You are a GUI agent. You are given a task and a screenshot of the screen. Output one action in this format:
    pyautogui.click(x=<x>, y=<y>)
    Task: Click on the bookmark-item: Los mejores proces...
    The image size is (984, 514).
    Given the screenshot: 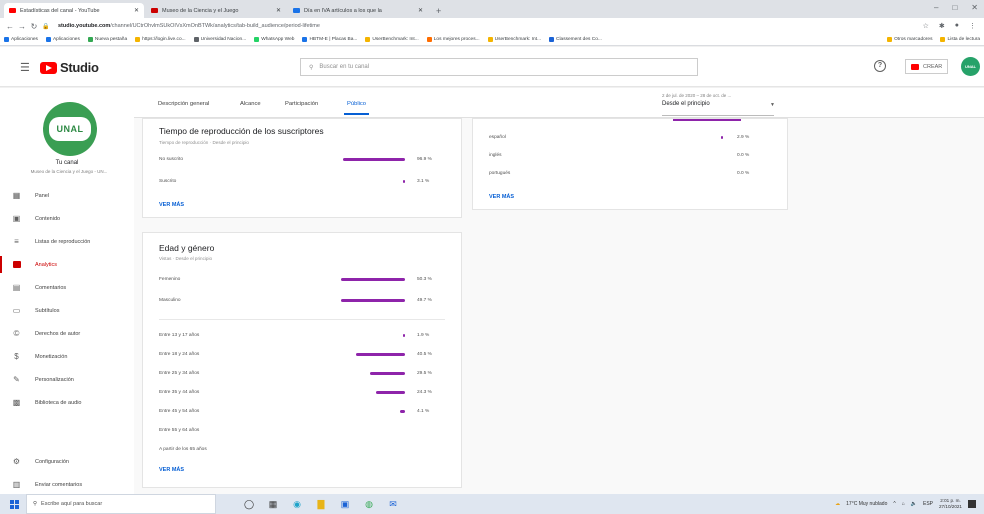 What is the action you would take?
    pyautogui.click(x=453, y=39)
    